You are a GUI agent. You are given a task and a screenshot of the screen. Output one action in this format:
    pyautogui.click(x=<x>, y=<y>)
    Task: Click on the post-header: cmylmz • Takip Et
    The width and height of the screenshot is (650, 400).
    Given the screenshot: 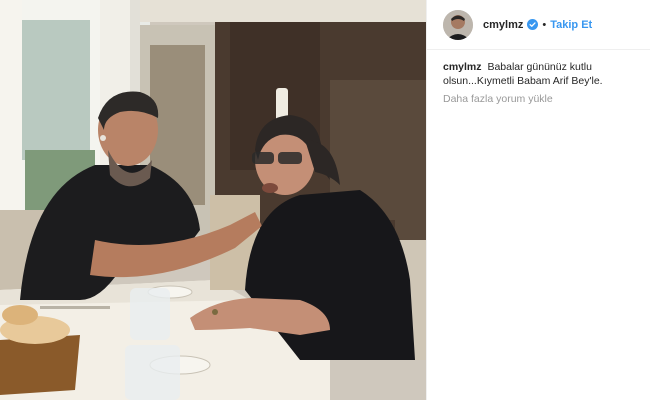 What is the action you would take?
    pyautogui.click(x=538, y=25)
    